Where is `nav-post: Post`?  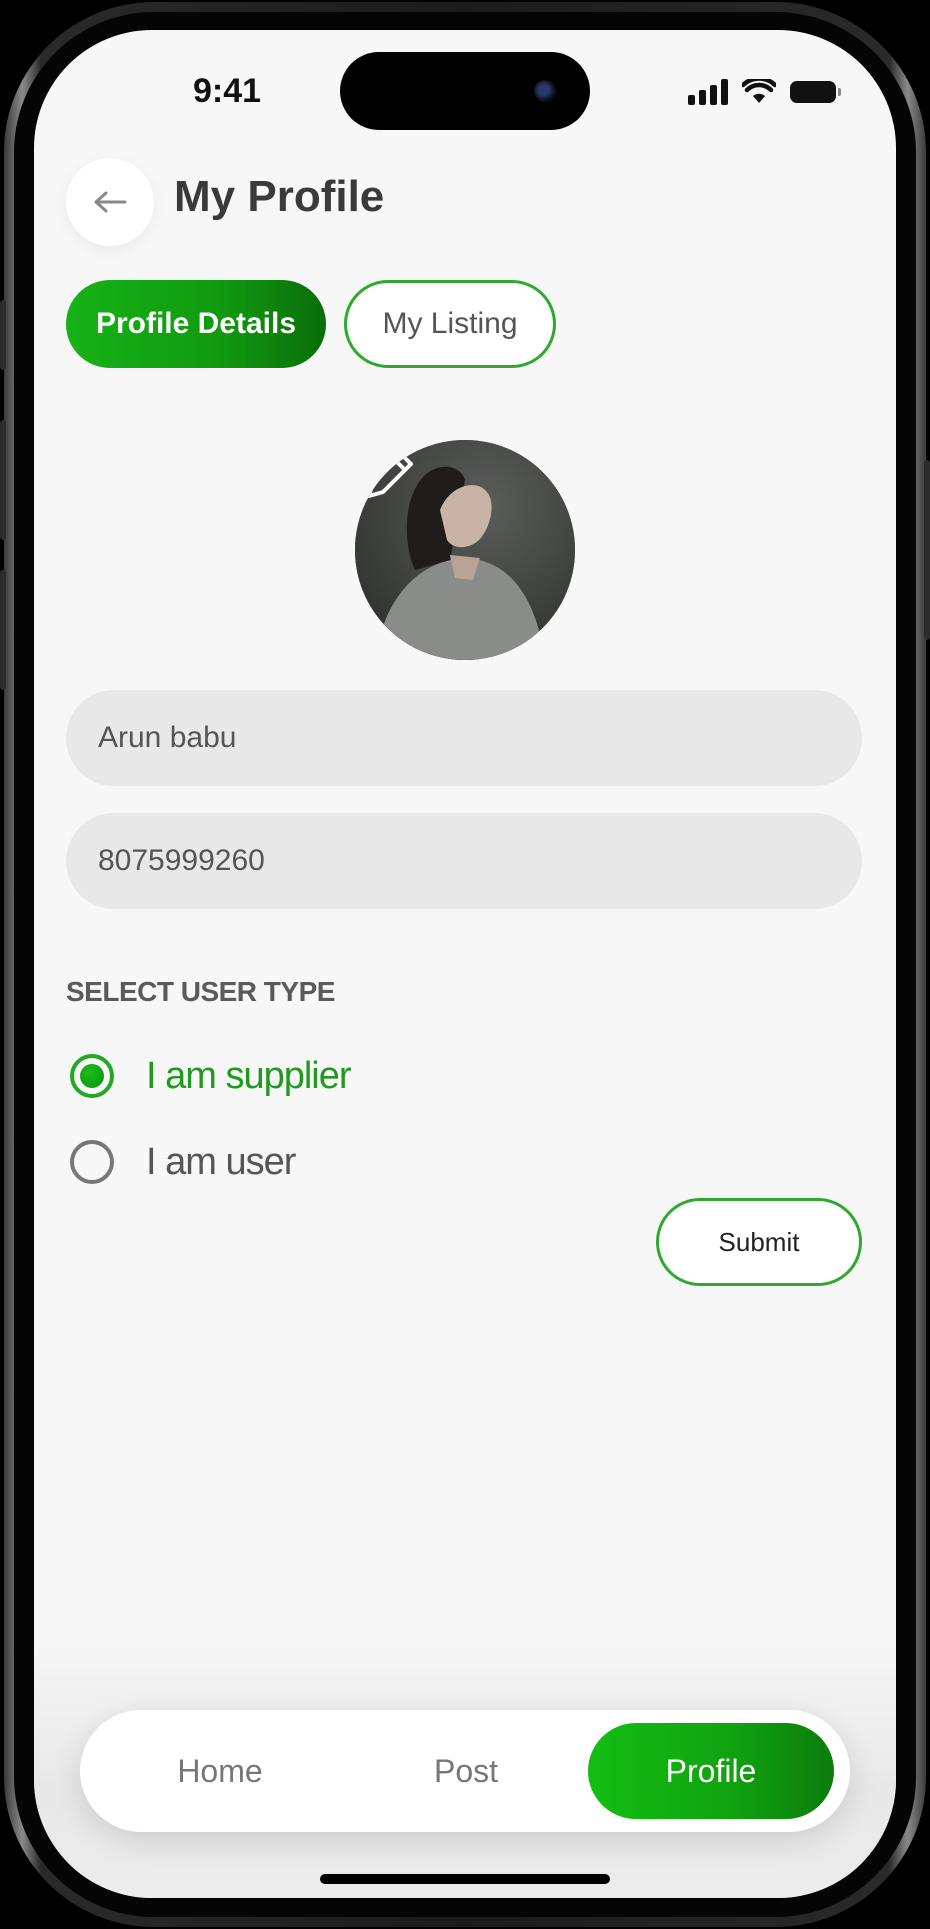
nav-post: Post is located at coordinates (466, 1771).